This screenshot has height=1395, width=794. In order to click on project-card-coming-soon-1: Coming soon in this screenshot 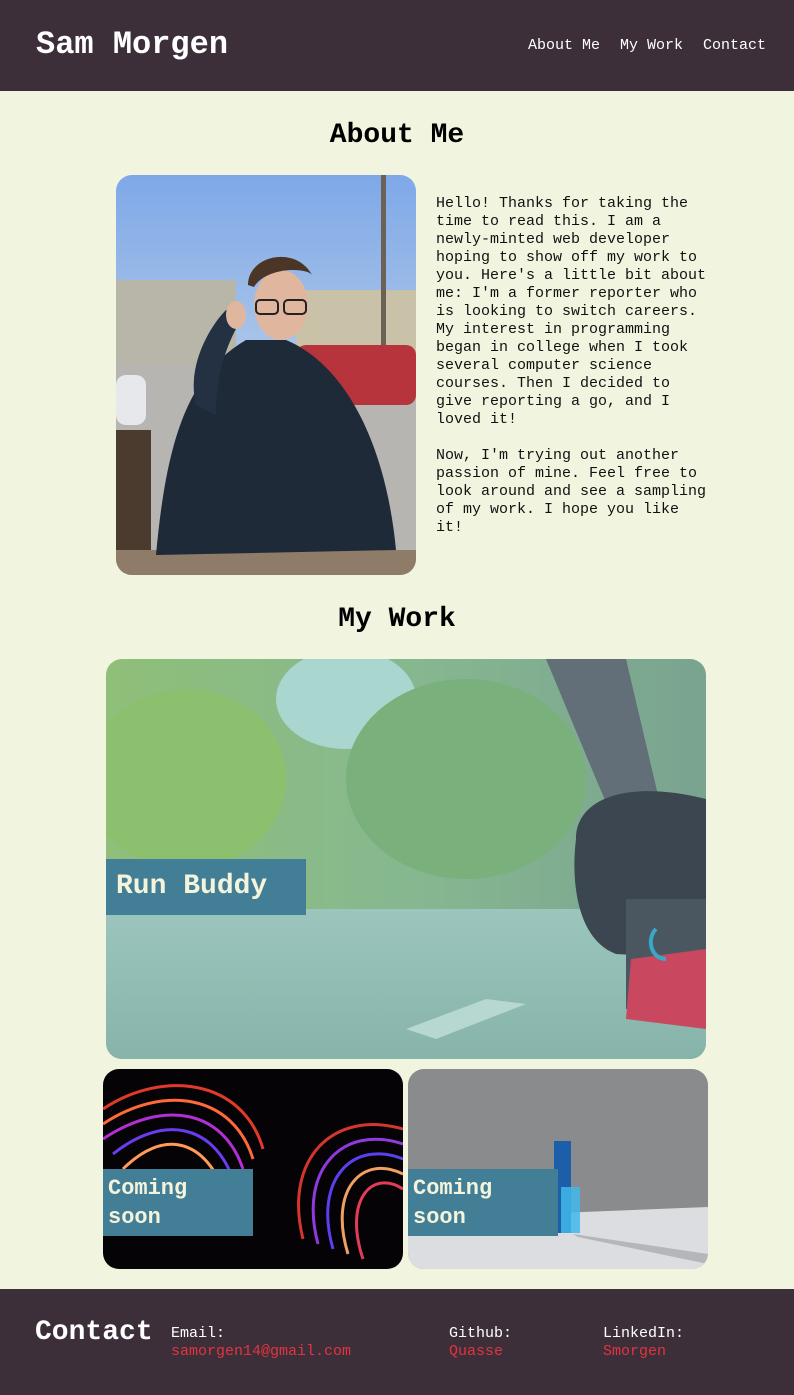, I will do `click(253, 1169)`.